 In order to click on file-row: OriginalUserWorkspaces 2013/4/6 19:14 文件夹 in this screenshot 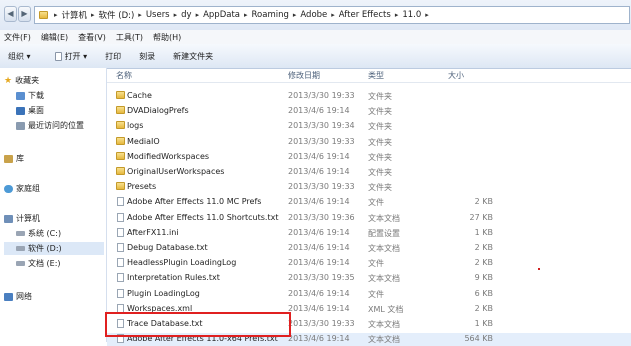, I will do `click(369, 172)`.